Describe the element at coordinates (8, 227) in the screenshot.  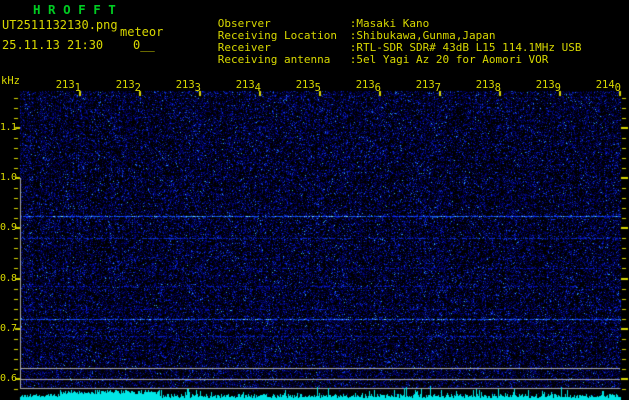
I see `frequency-axis-label: 0.9` at that location.